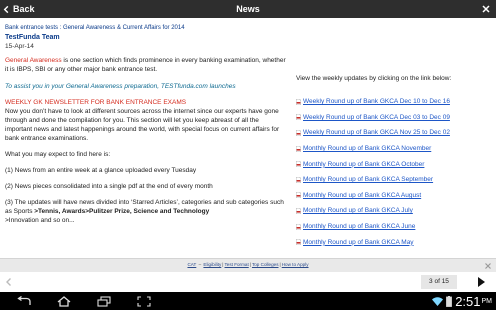 This screenshot has width=496, height=310. Describe the element at coordinates (248, 301) in the screenshot. I see `system-nav-bar: 2:51 PM` at that location.